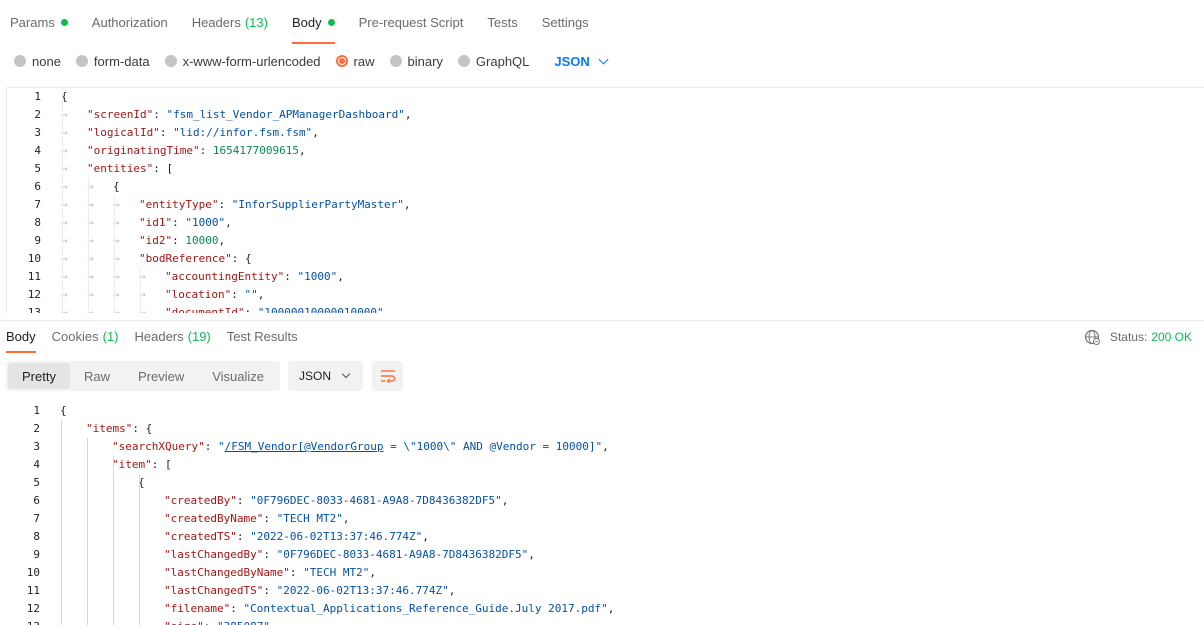  I want to click on body-type-binary: binary, so click(416, 61).